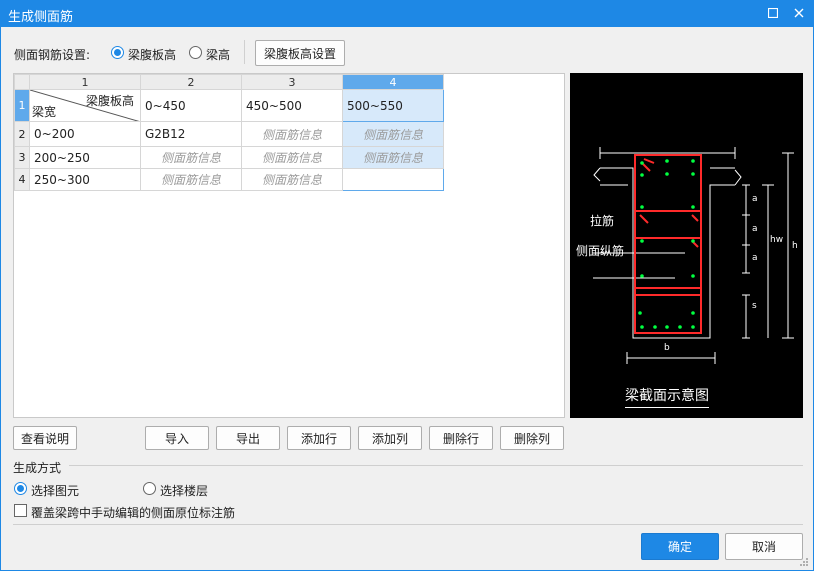 The width and height of the screenshot is (814, 571). What do you see at coordinates (55, 490) in the screenshot?
I see `radio-select-element-label: 选择图元` at bounding box center [55, 490].